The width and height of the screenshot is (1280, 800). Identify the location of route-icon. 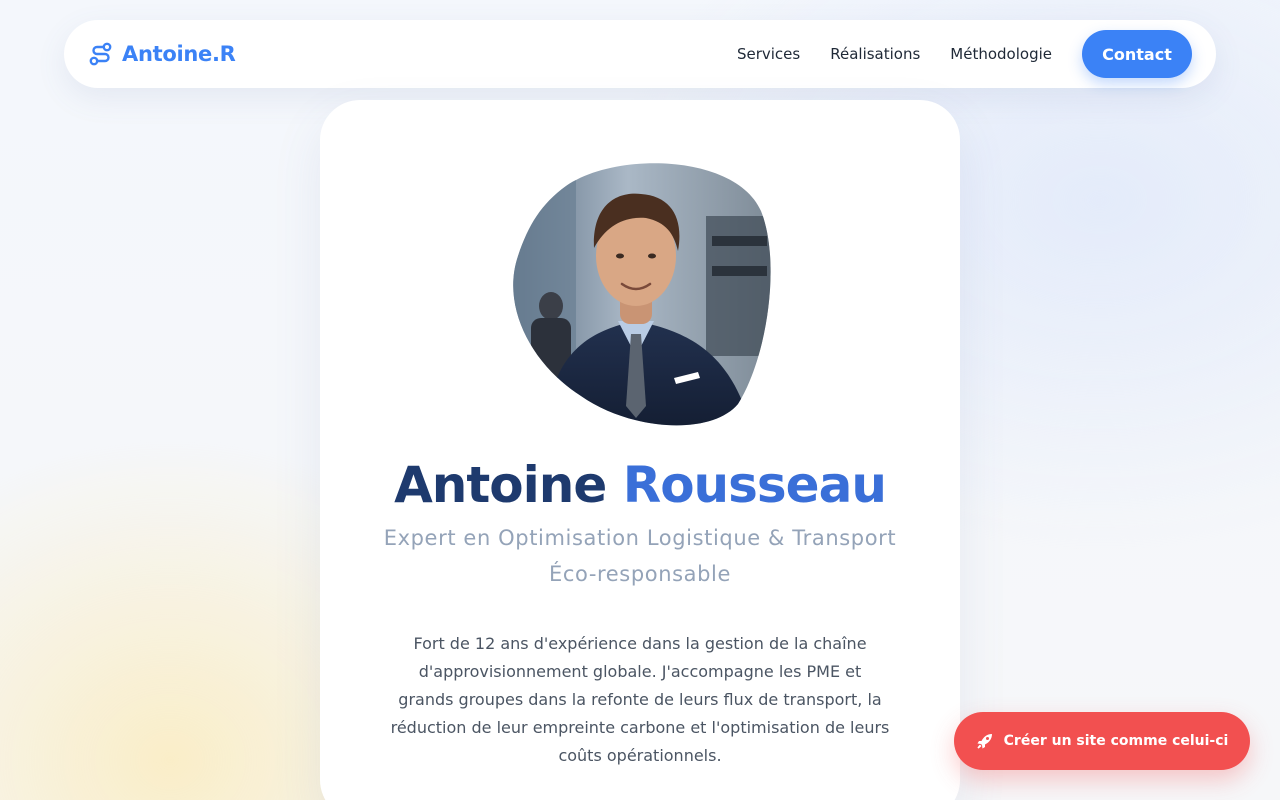
(101, 54).